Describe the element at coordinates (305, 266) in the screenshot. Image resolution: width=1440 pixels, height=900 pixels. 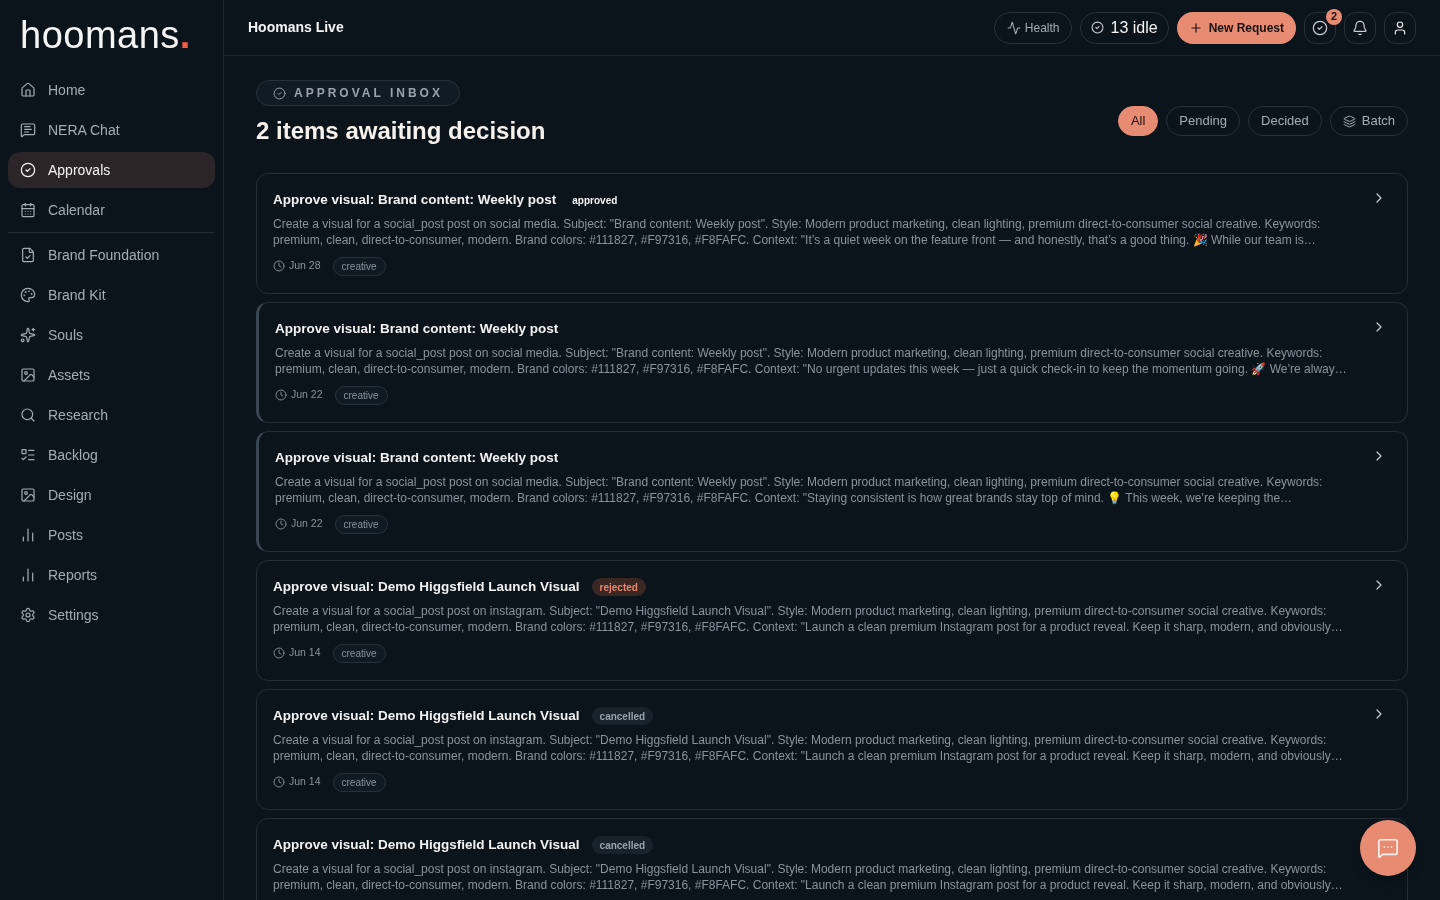
I see `date-text: Jun 28` at that location.